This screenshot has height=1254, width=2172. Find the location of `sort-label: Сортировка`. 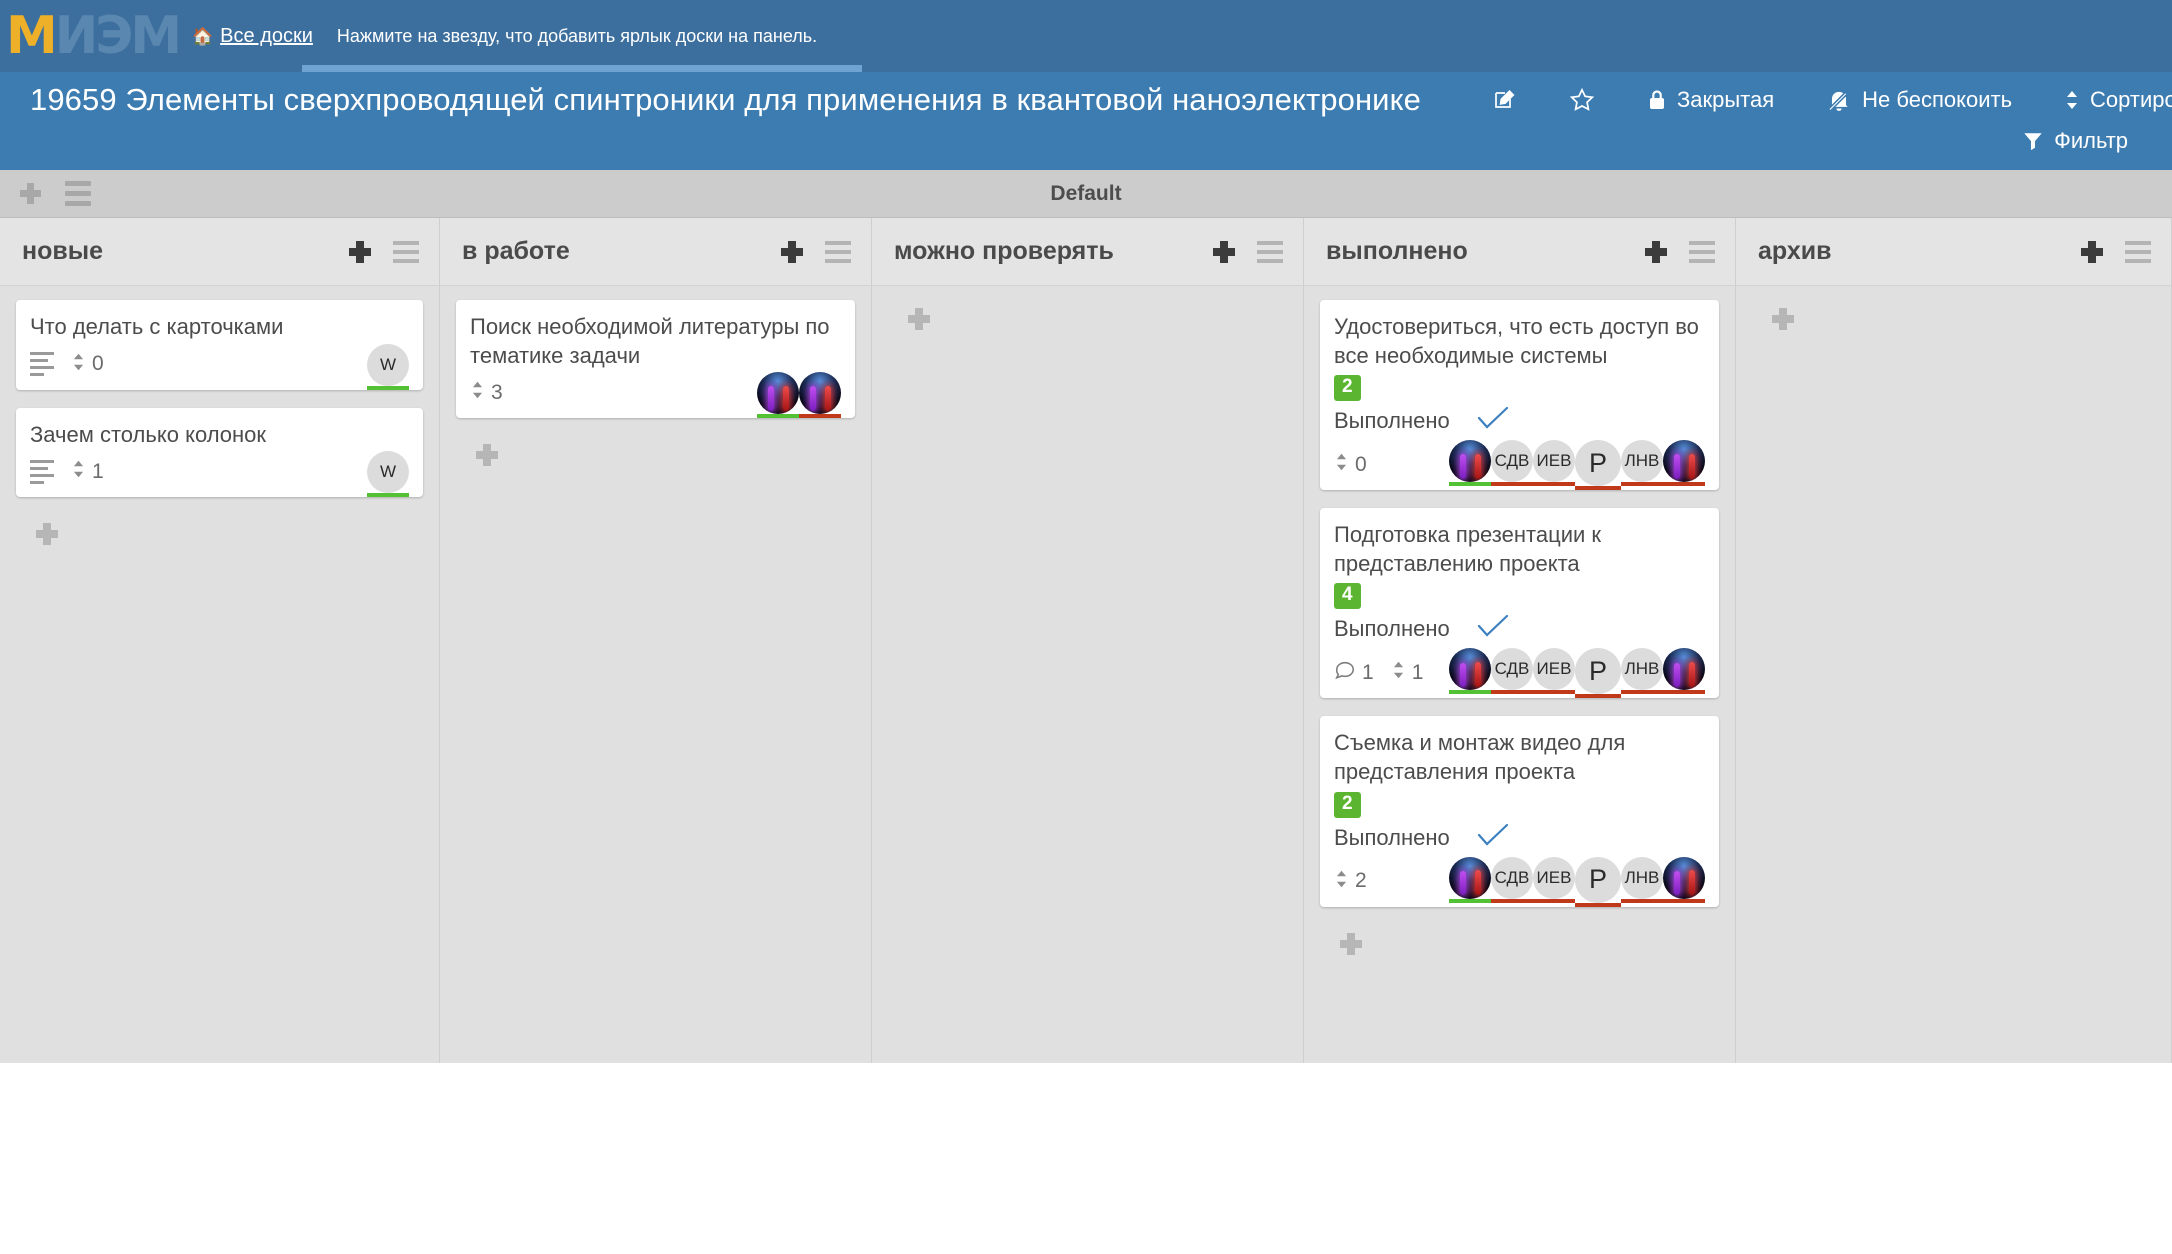

sort-label: Сортировка is located at coordinates (2131, 99).